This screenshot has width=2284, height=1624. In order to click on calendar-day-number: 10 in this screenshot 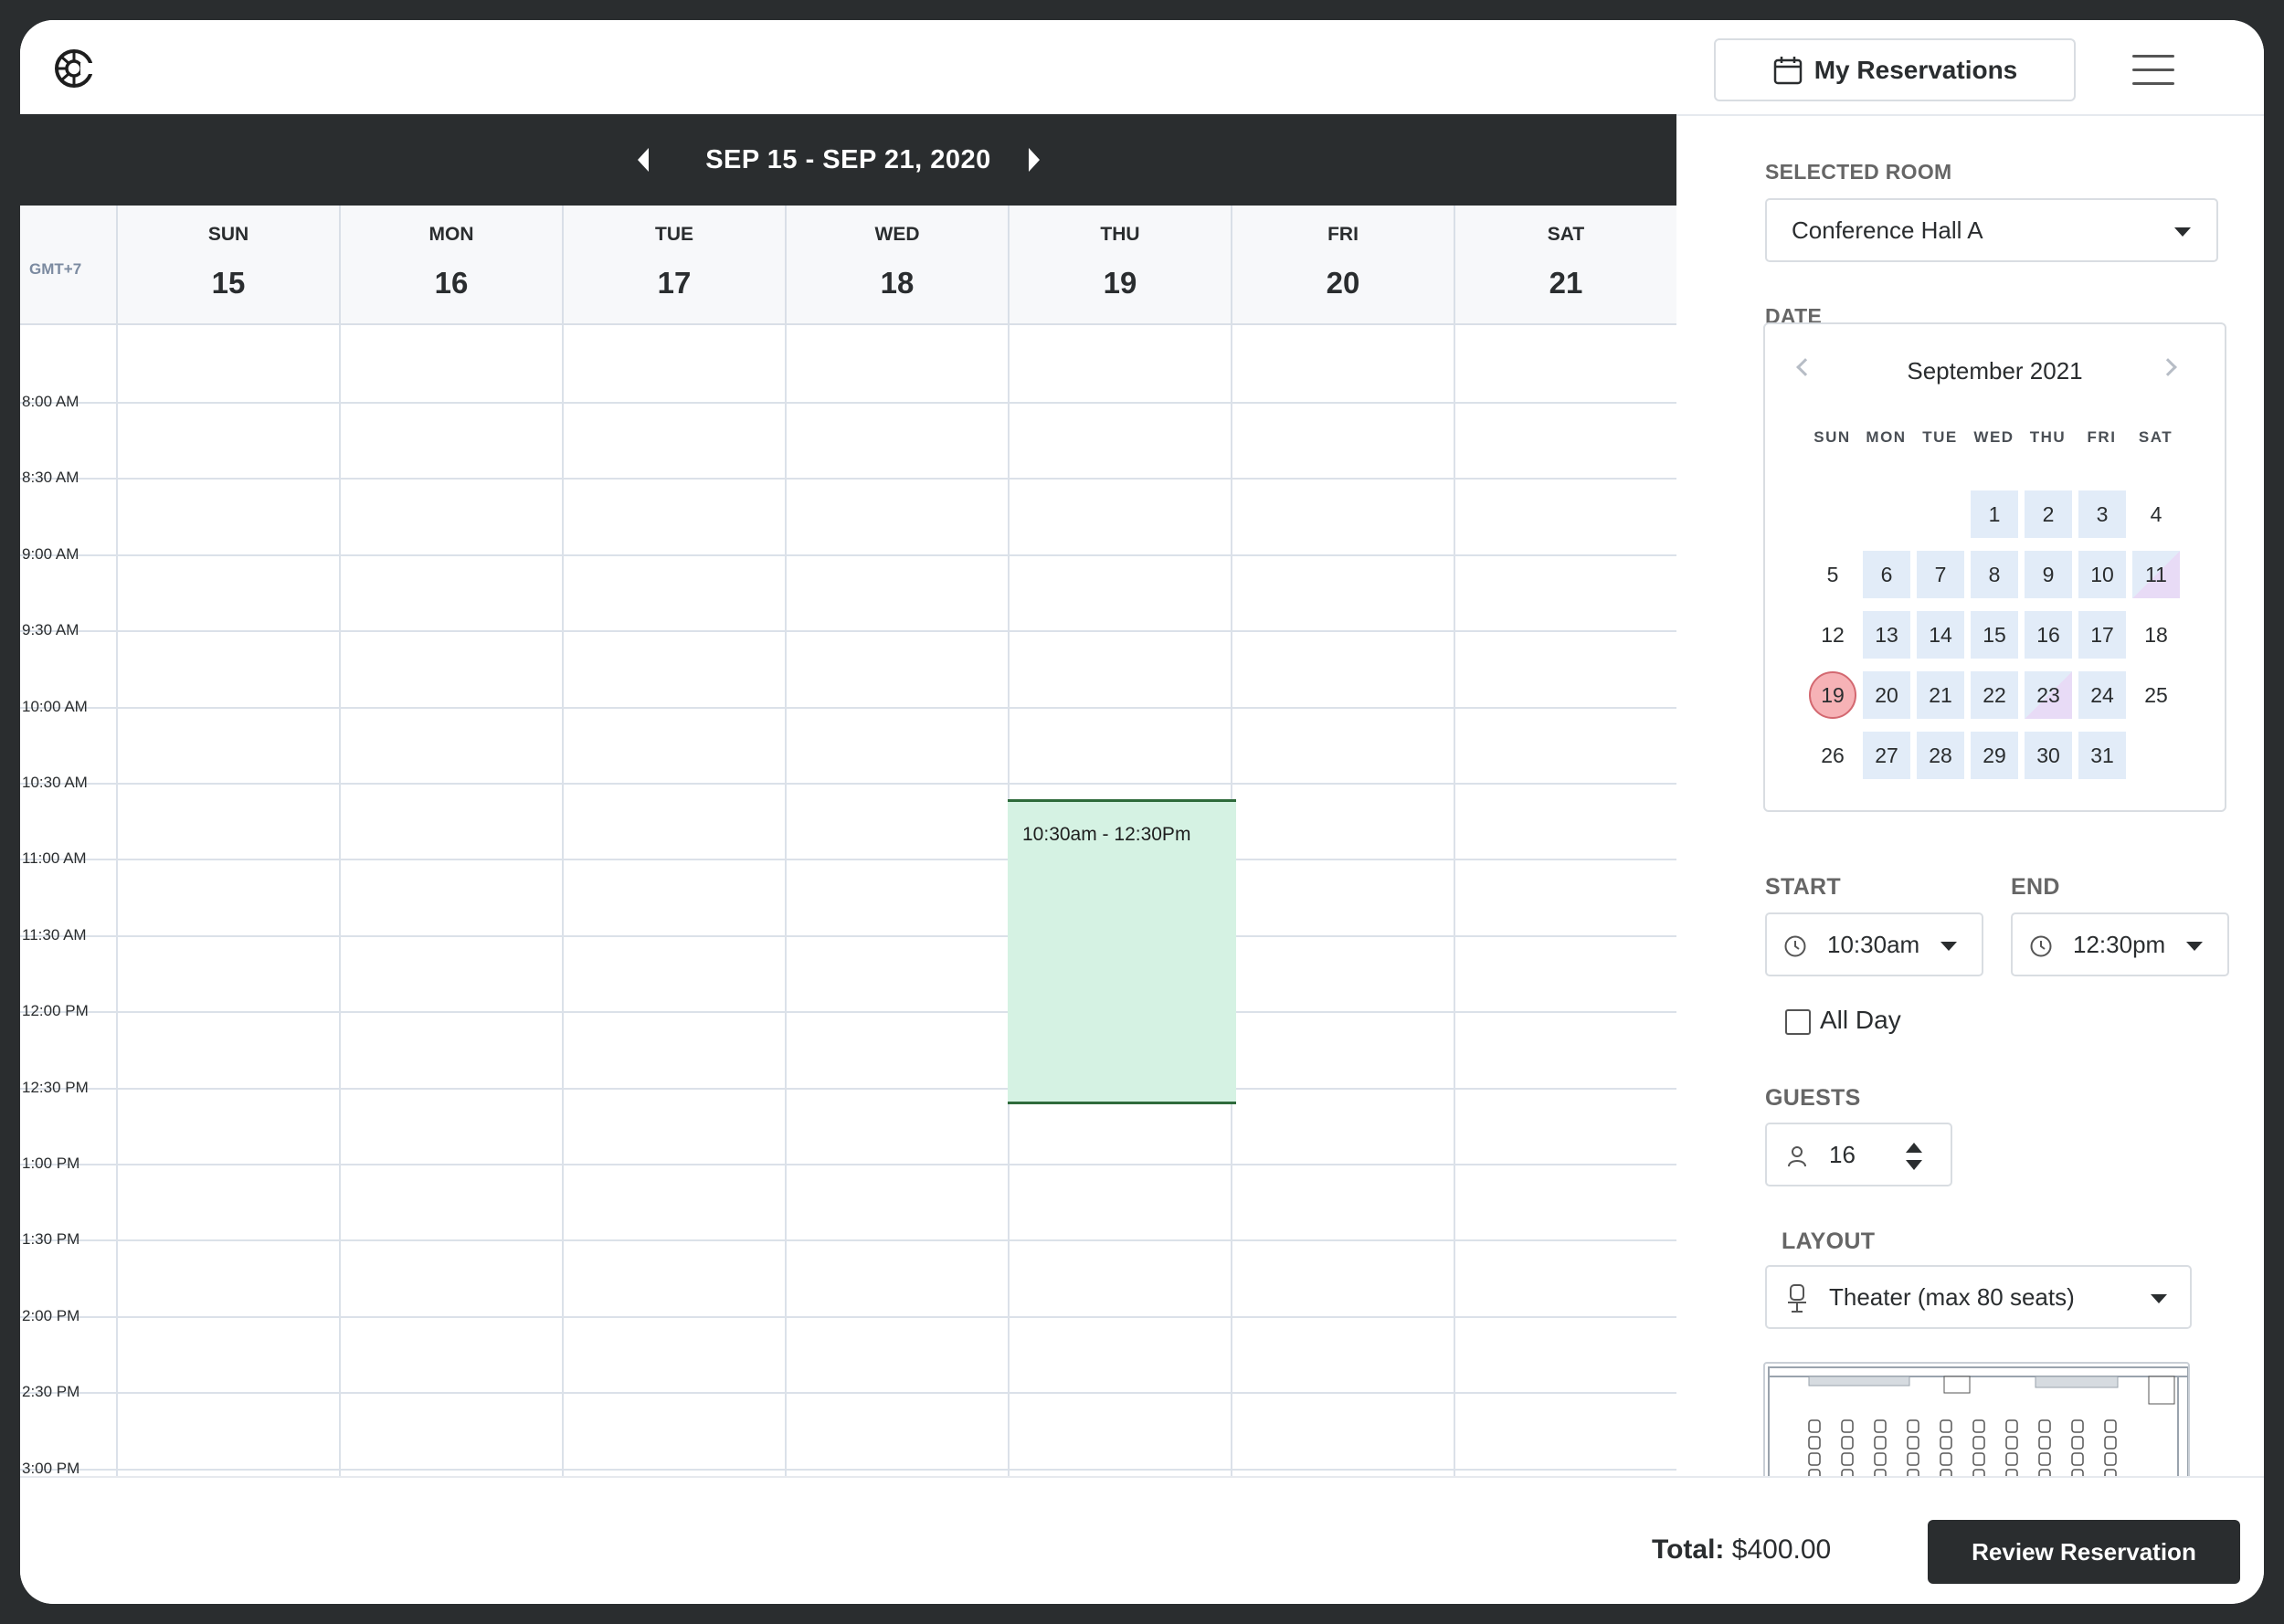, I will do `click(2102, 574)`.